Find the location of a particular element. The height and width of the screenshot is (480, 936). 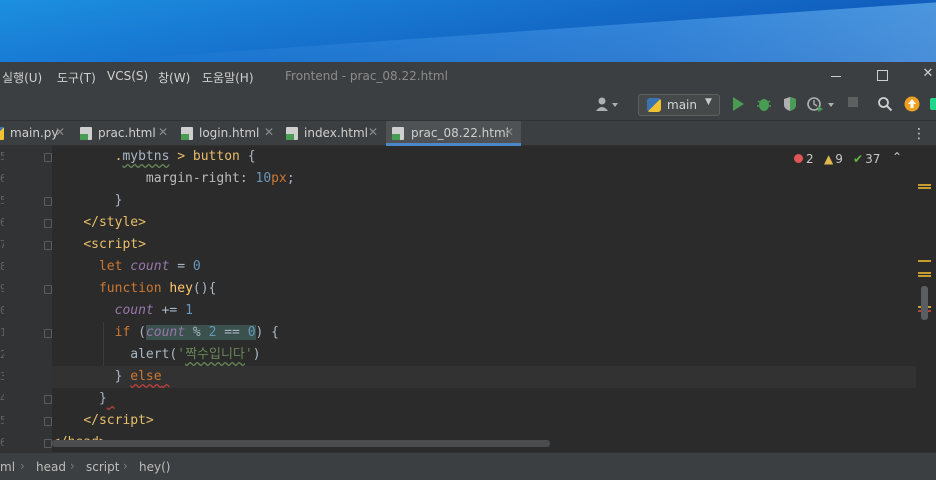

line-number: 3 is located at coordinates (2, 376).